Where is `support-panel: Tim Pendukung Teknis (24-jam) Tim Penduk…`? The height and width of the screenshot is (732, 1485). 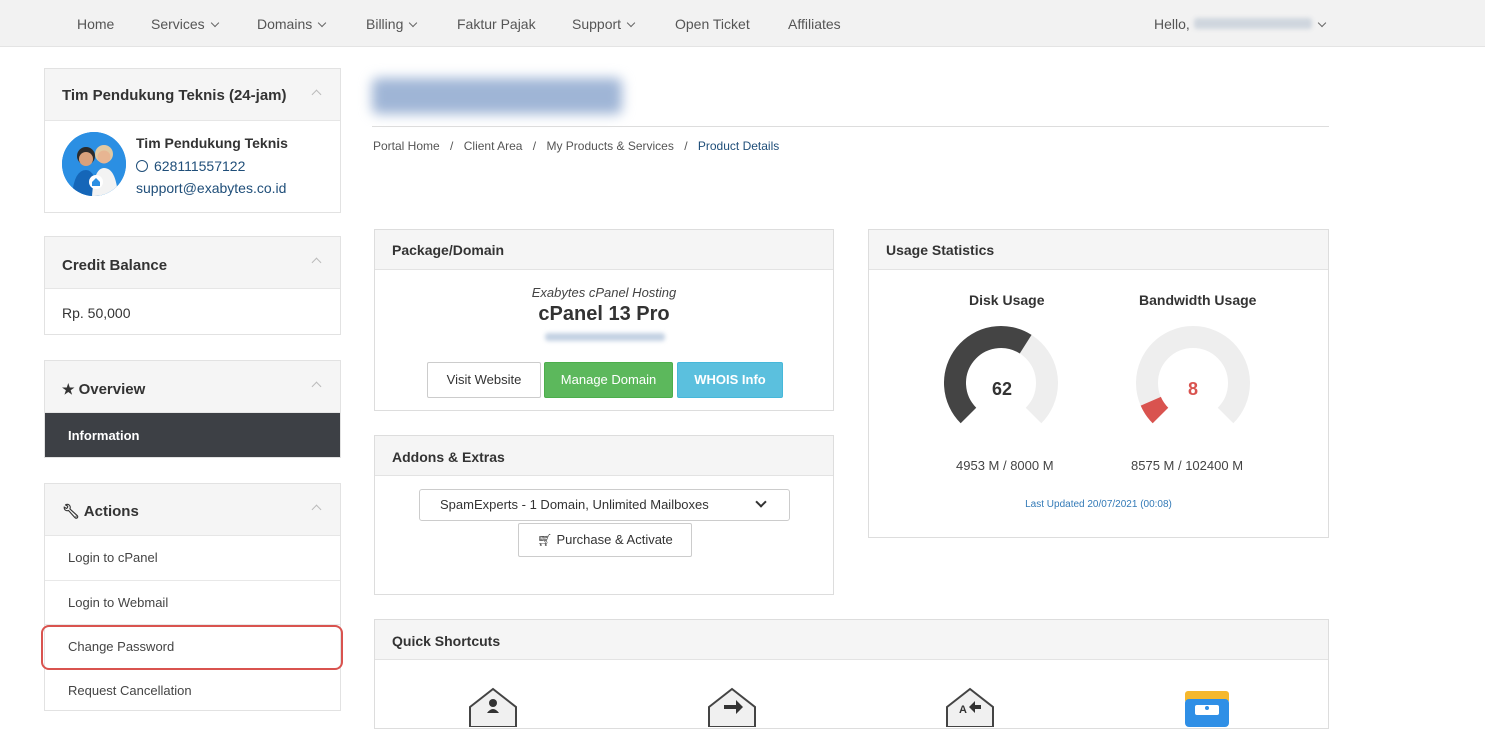
support-panel: Tim Pendukung Teknis (24-jam) Tim Penduk… is located at coordinates (192, 140).